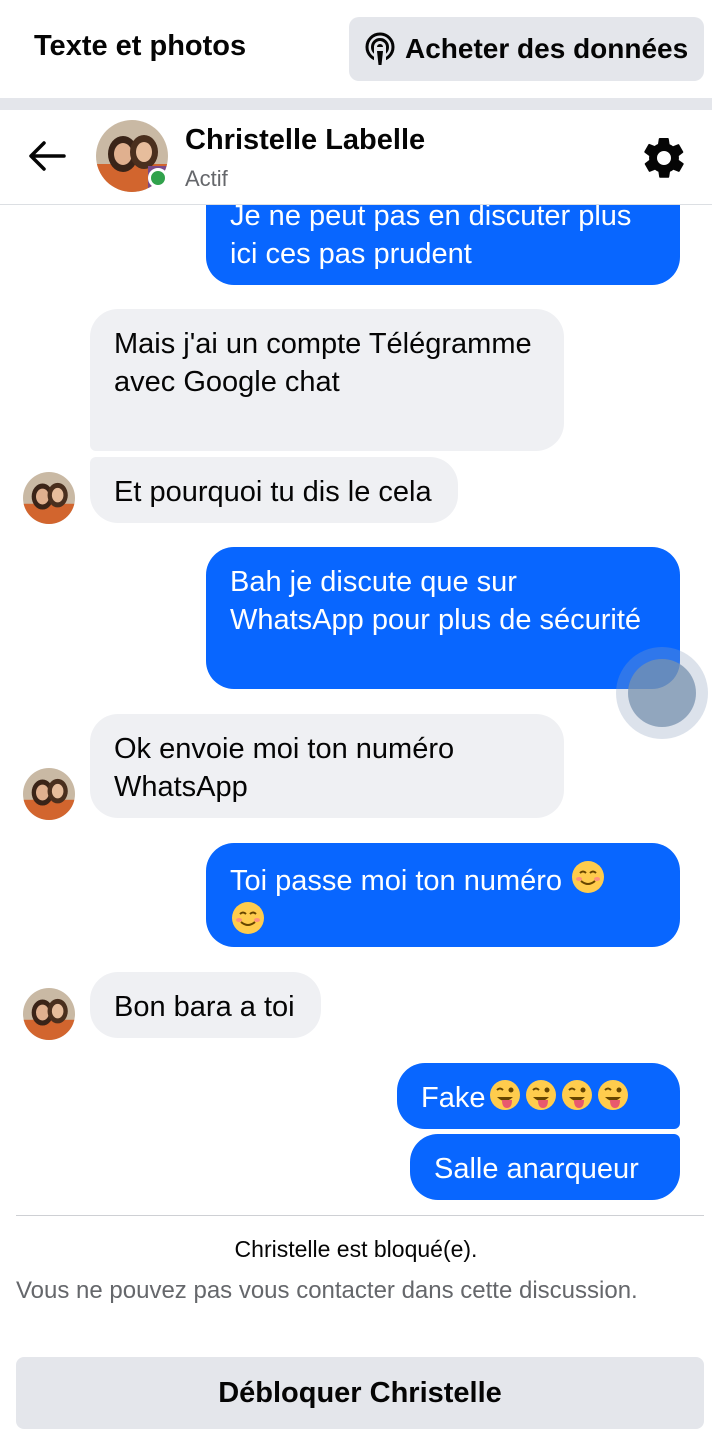 Image resolution: width=712 pixels, height=1443 pixels. What do you see at coordinates (158, 178) in the screenshot?
I see `online-indicator` at bounding box center [158, 178].